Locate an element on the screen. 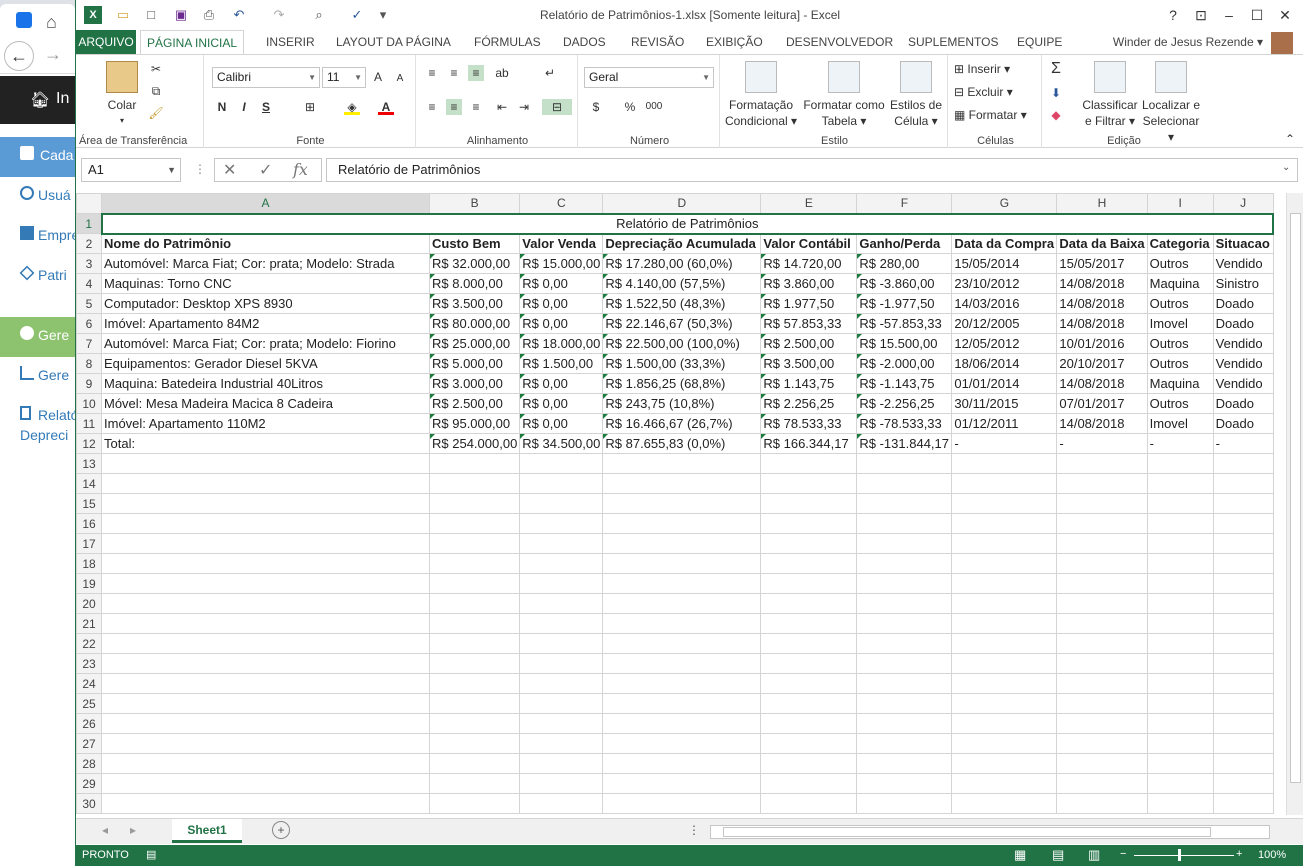  cell: Vendido is located at coordinates (1243, 363).